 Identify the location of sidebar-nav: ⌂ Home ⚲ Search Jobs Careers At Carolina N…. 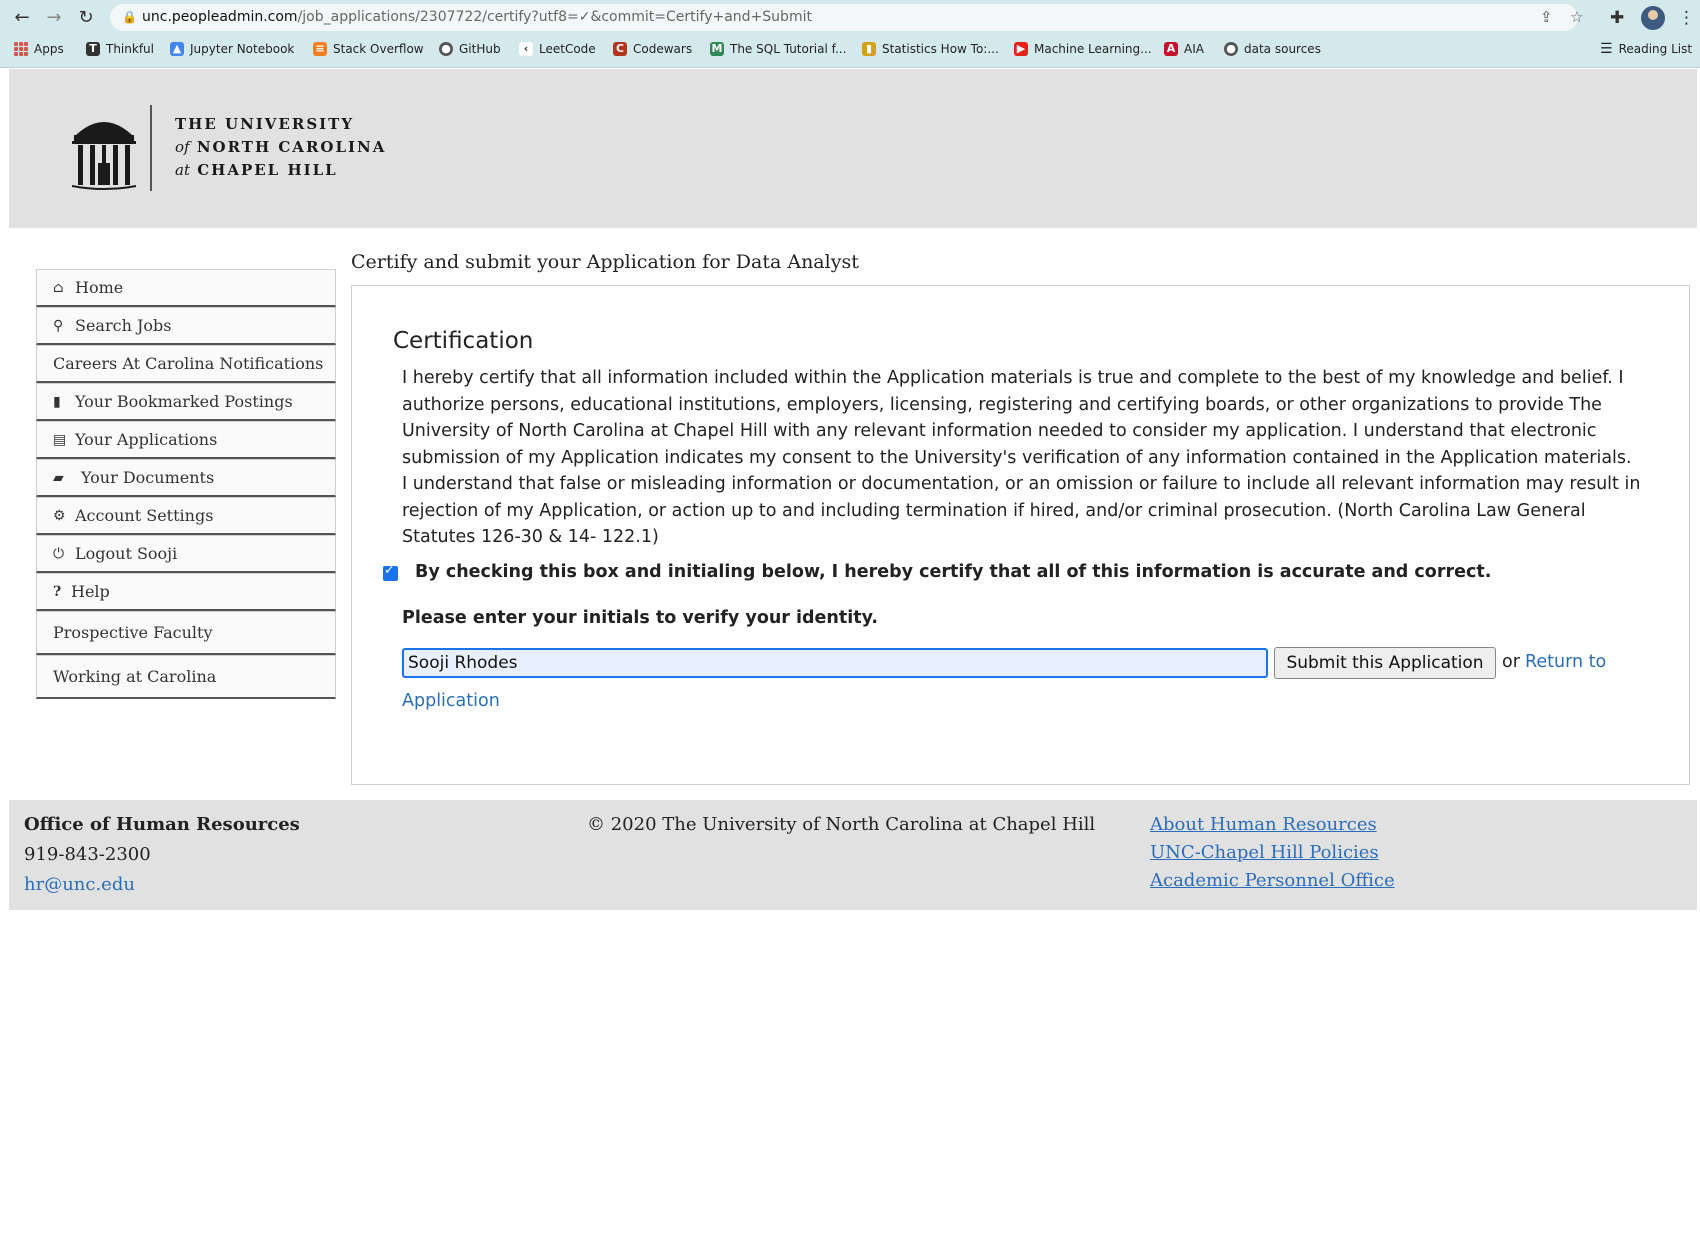
(186, 484).